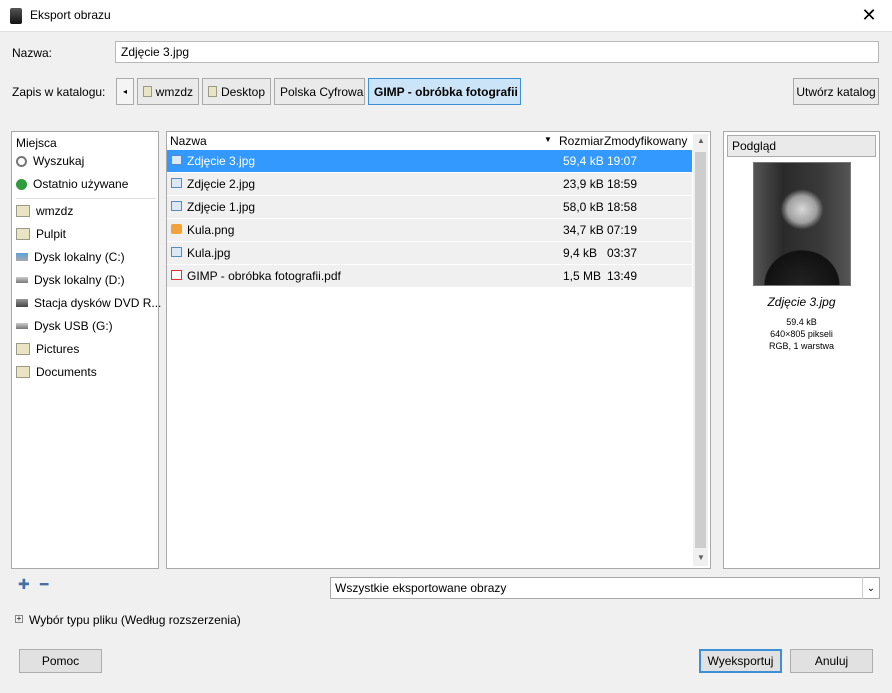 This screenshot has height=693, width=892. I want to click on preview-filename: Zdjęcie 3.jpg, so click(801, 302).